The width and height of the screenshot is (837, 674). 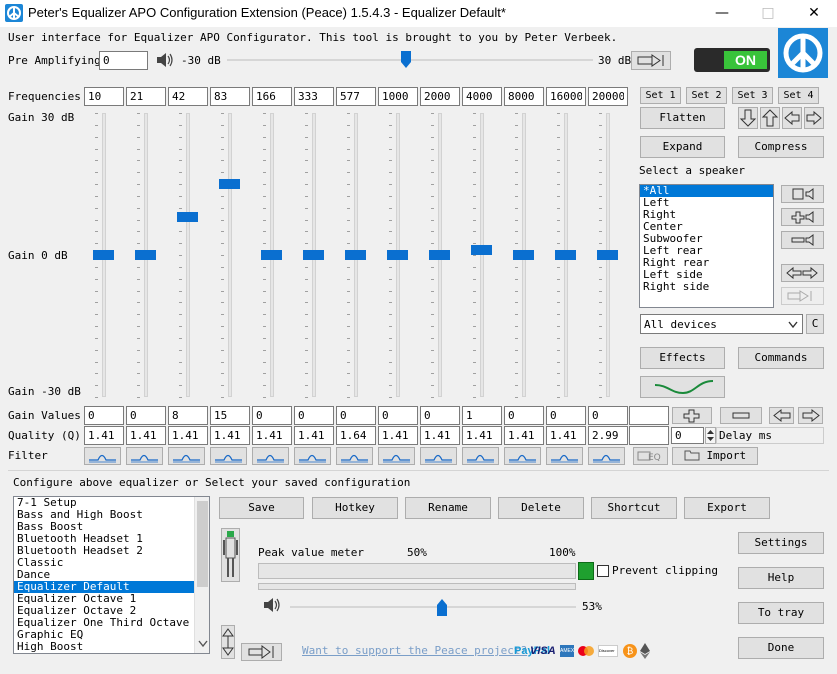 What do you see at coordinates (230, 555) in the screenshot?
I see `person-button` at bounding box center [230, 555].